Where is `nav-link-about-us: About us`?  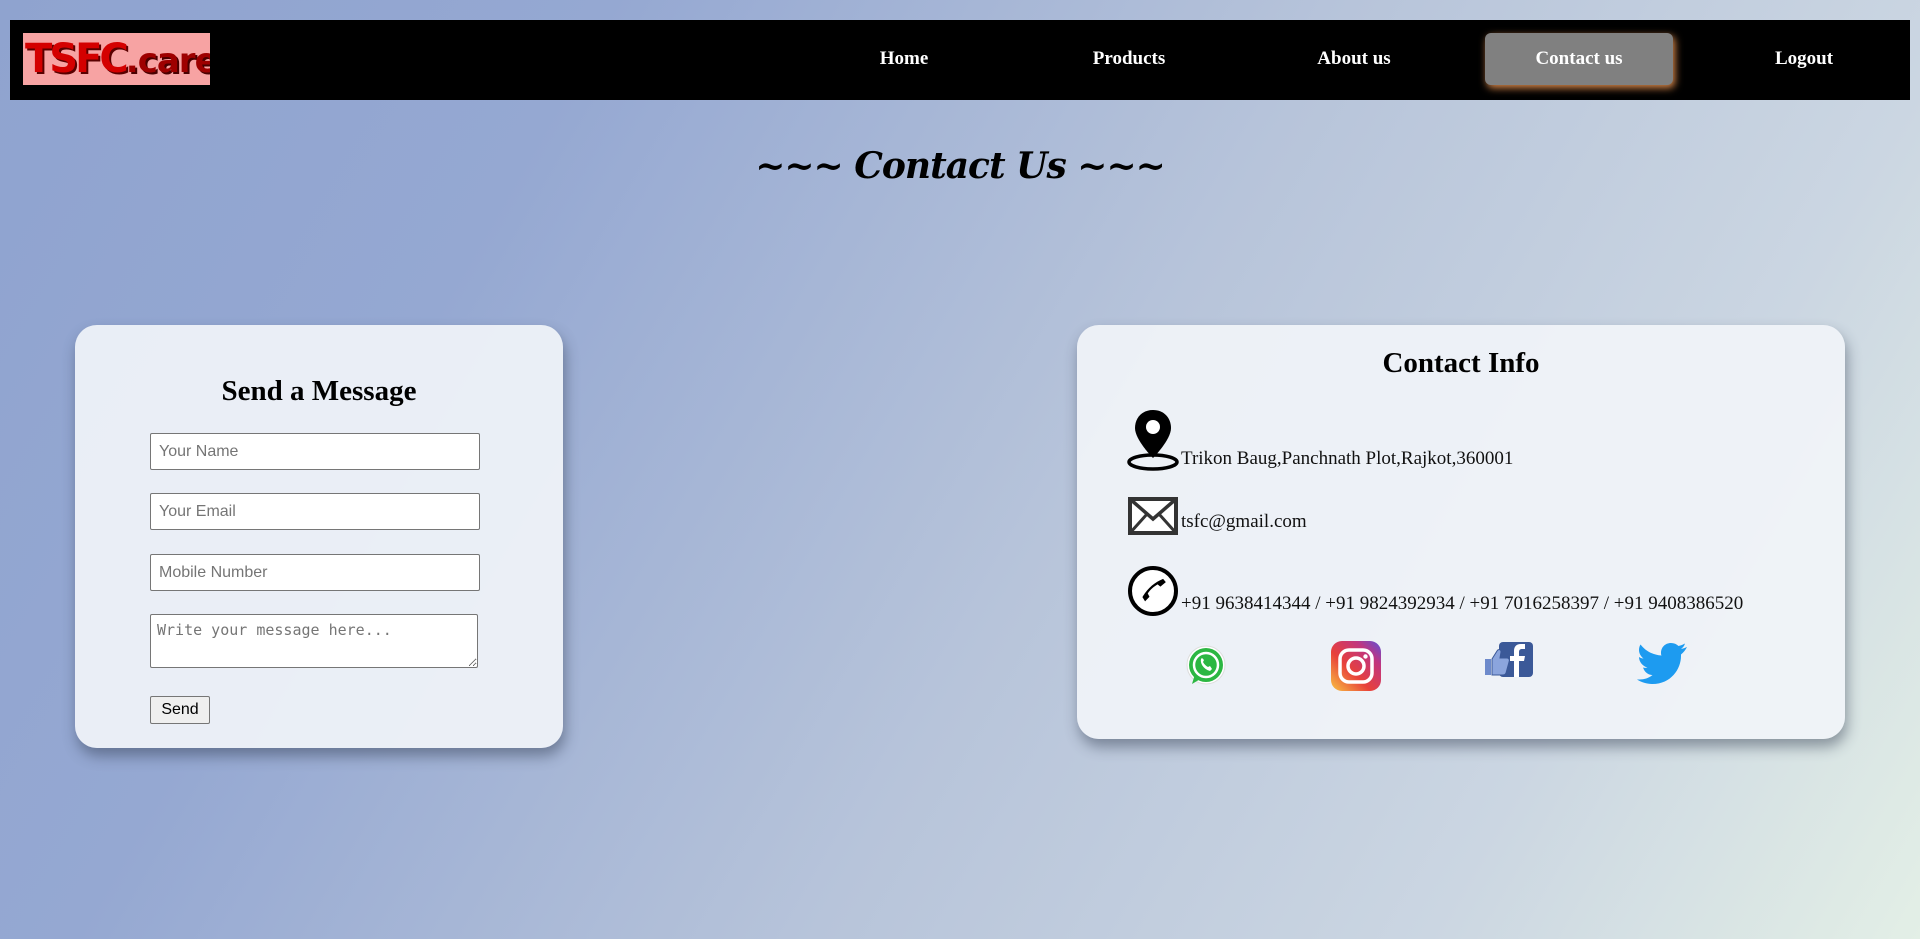
nav-link-about-us: About us is located at coordinates (1354, 59).